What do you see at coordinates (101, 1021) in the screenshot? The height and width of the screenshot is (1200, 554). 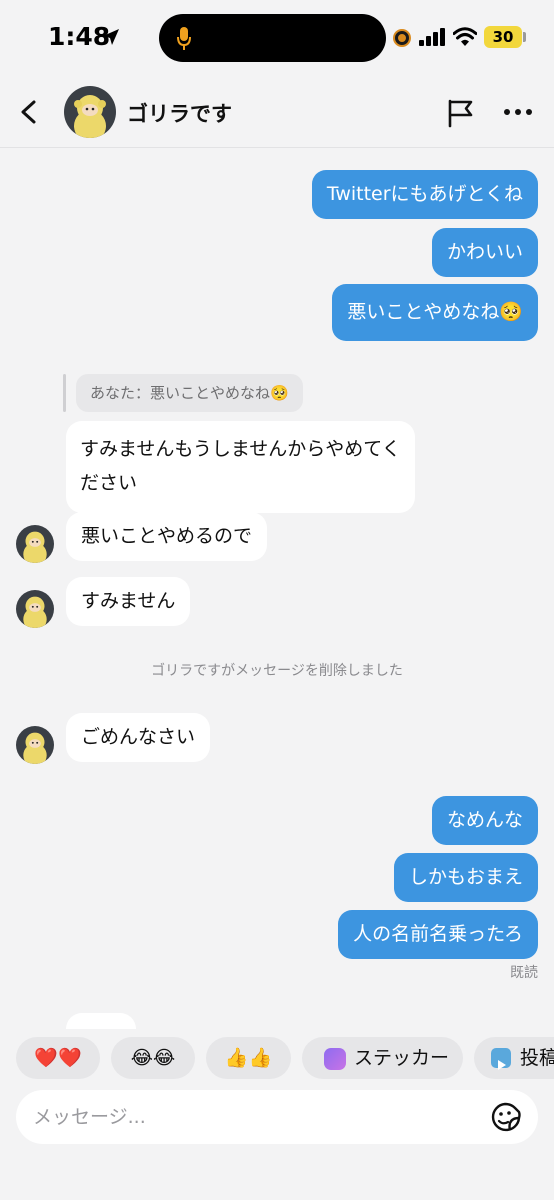 I see `incoming-message-partial` at bounding box center [101, 1021].